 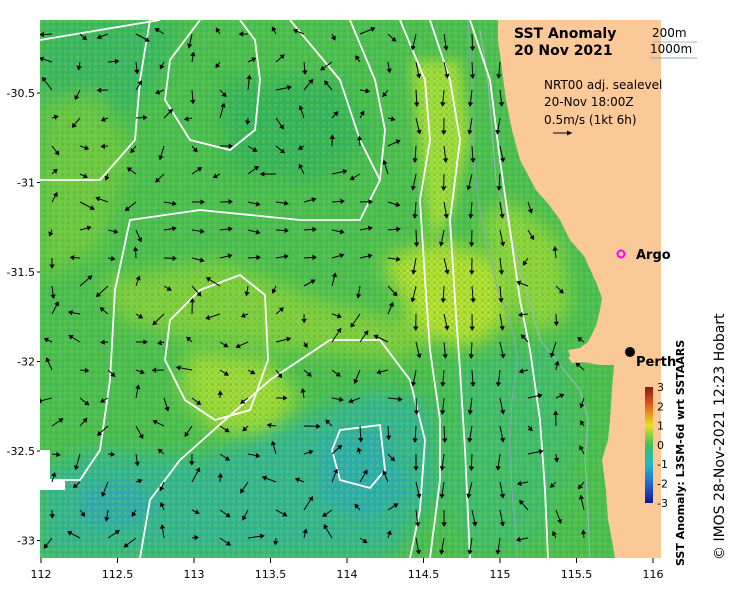 I want to click on colorbar-label: SST Anomaly: L3SM-6d wrt SSTAARS, so click(x=680, y=453).